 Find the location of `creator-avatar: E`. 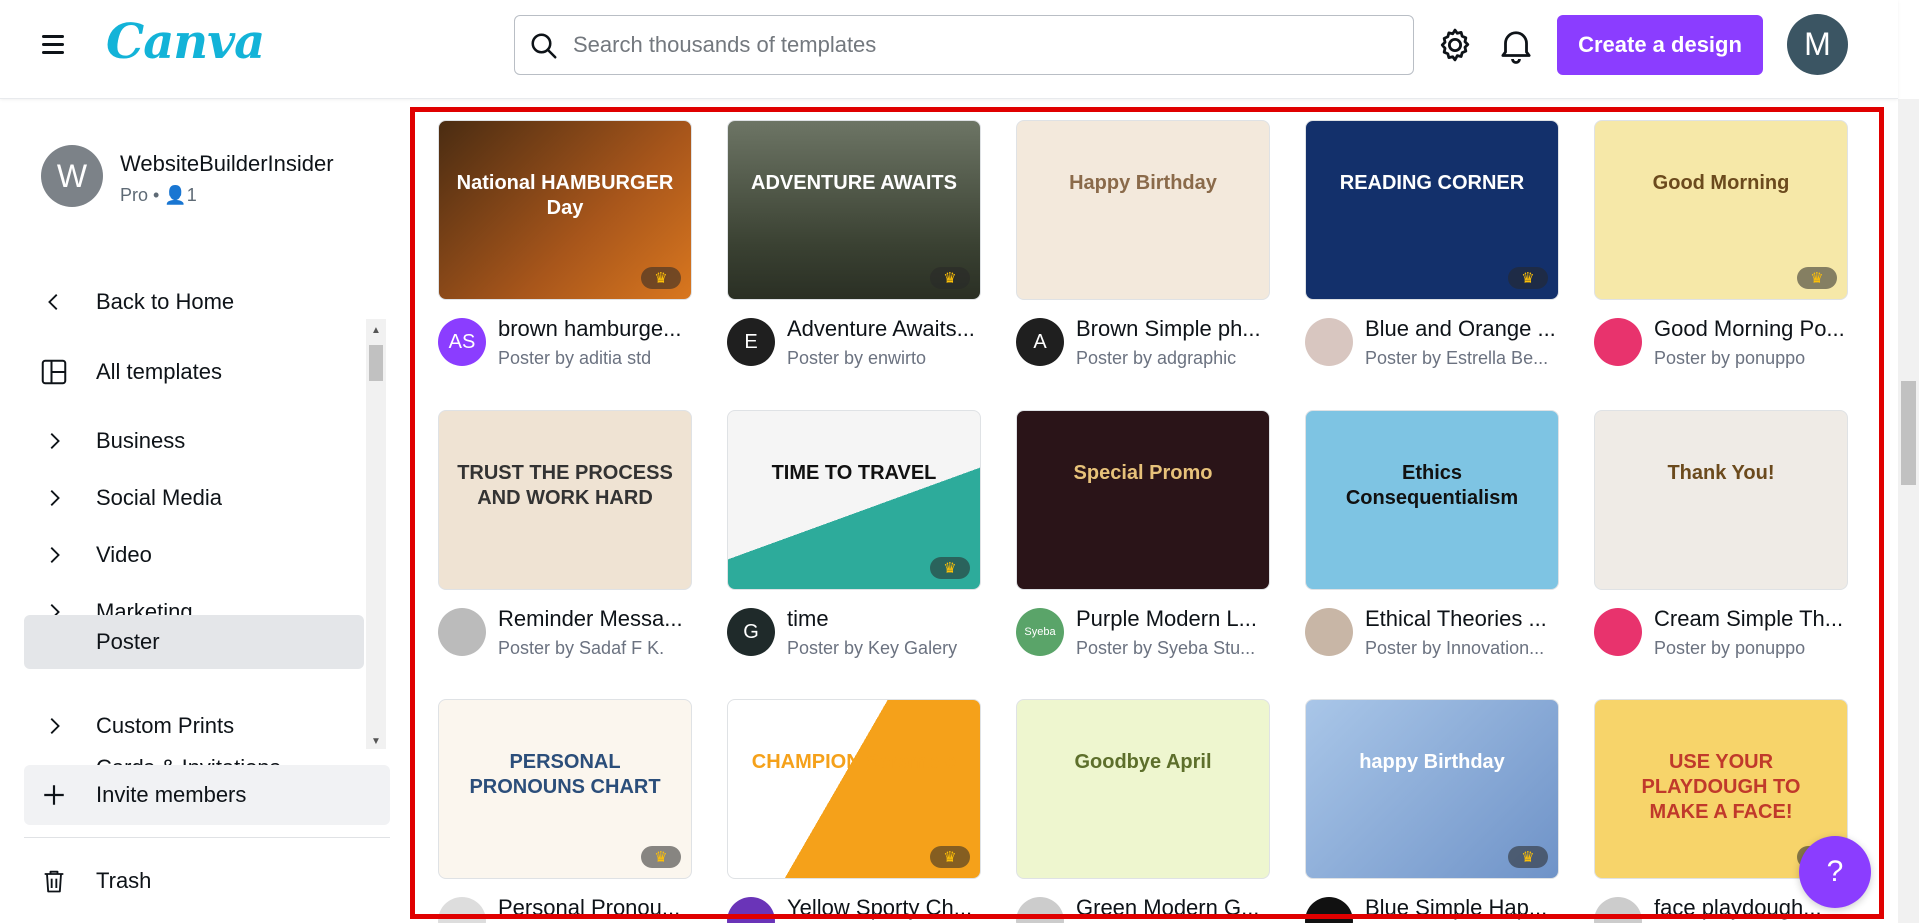

creator-avatar: E is located at coordinates (751, 342).